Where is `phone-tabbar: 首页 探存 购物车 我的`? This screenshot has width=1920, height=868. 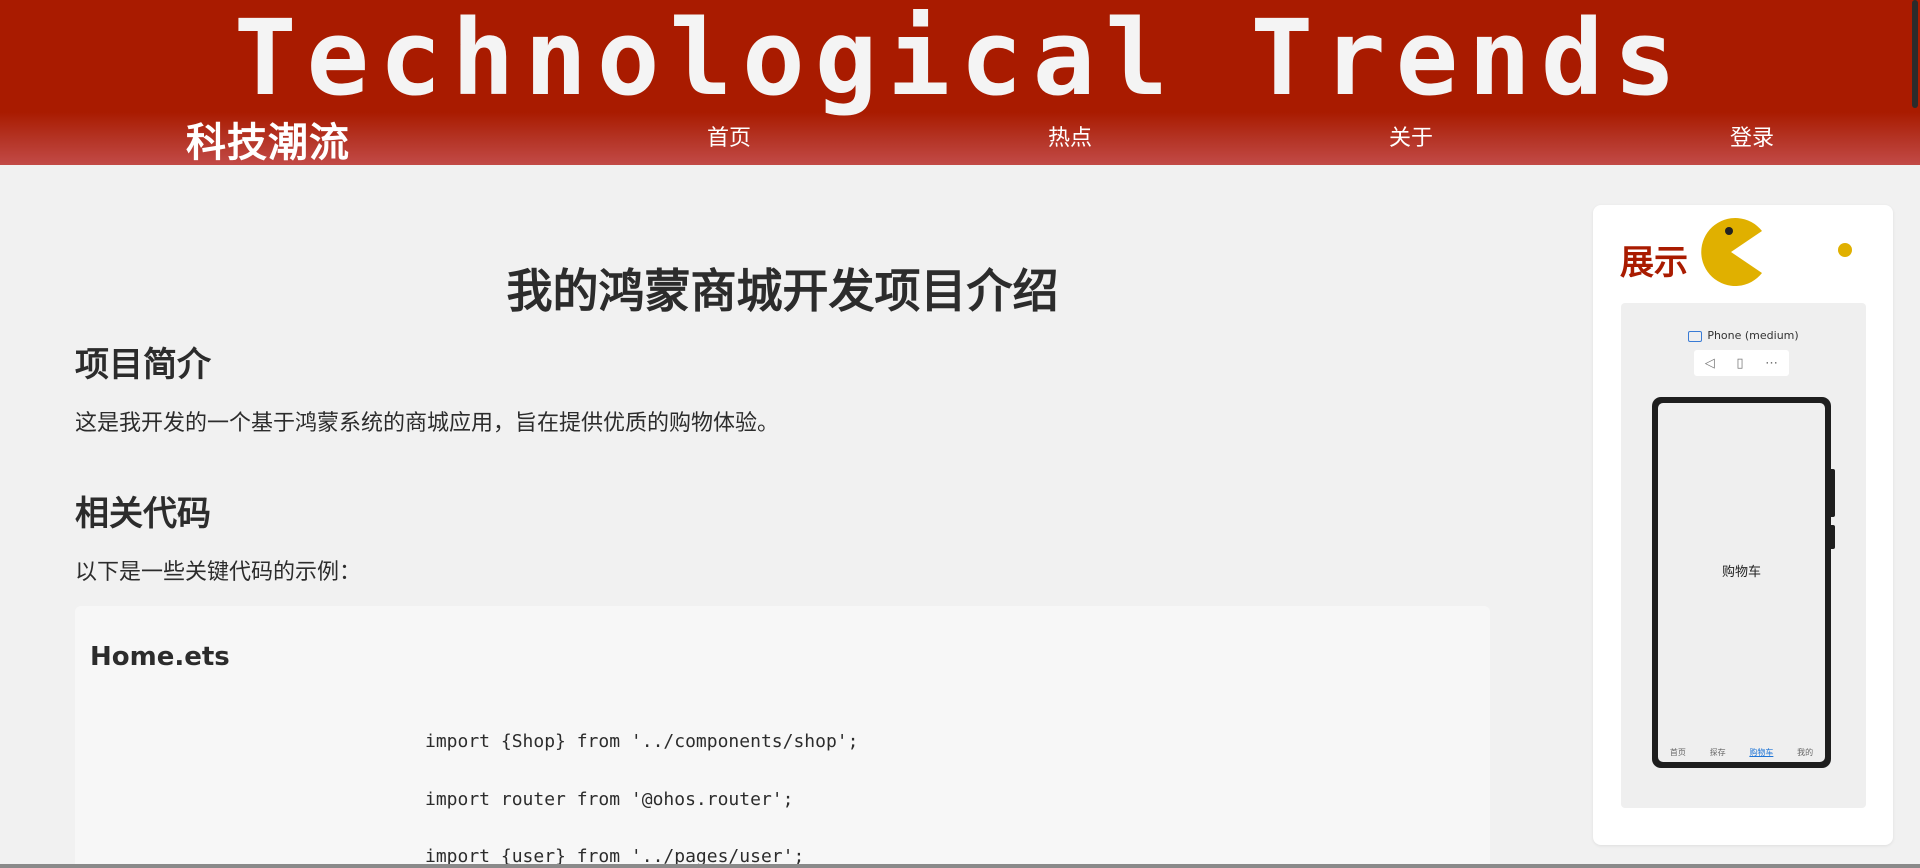
phone-tabbar: 首页 探存 购物车 我的 is located at coordinates (1741, 752).